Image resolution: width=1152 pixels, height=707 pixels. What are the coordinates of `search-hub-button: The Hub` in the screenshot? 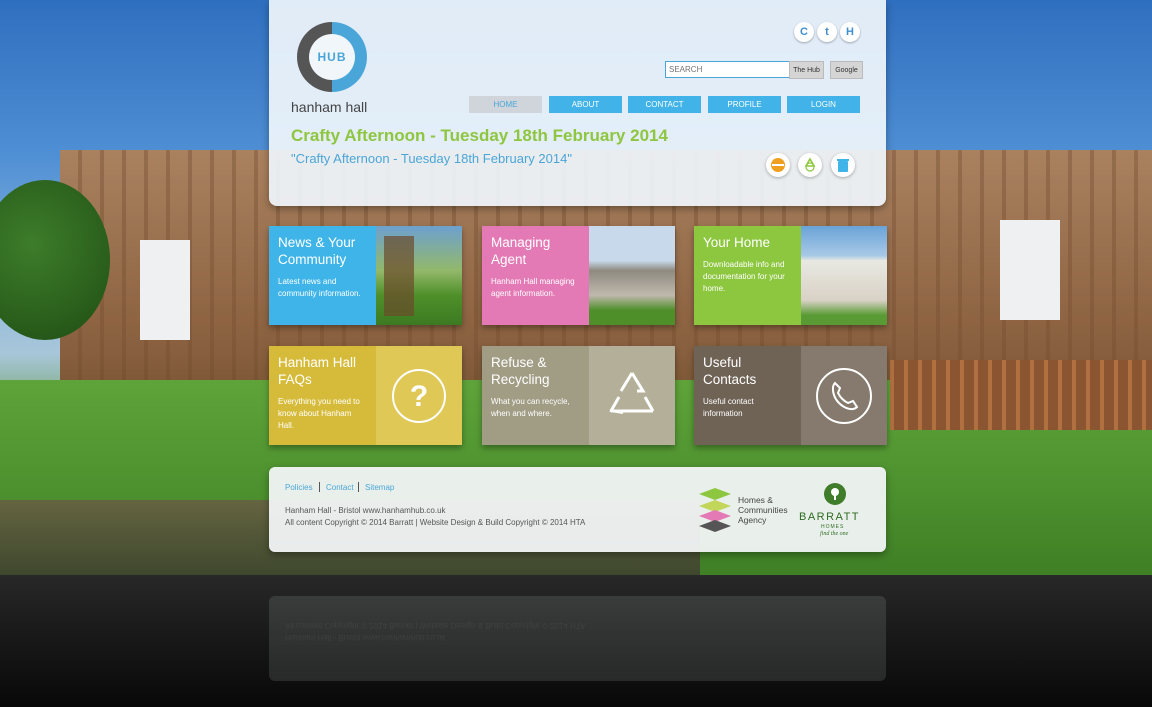 It's located at (806, 70).